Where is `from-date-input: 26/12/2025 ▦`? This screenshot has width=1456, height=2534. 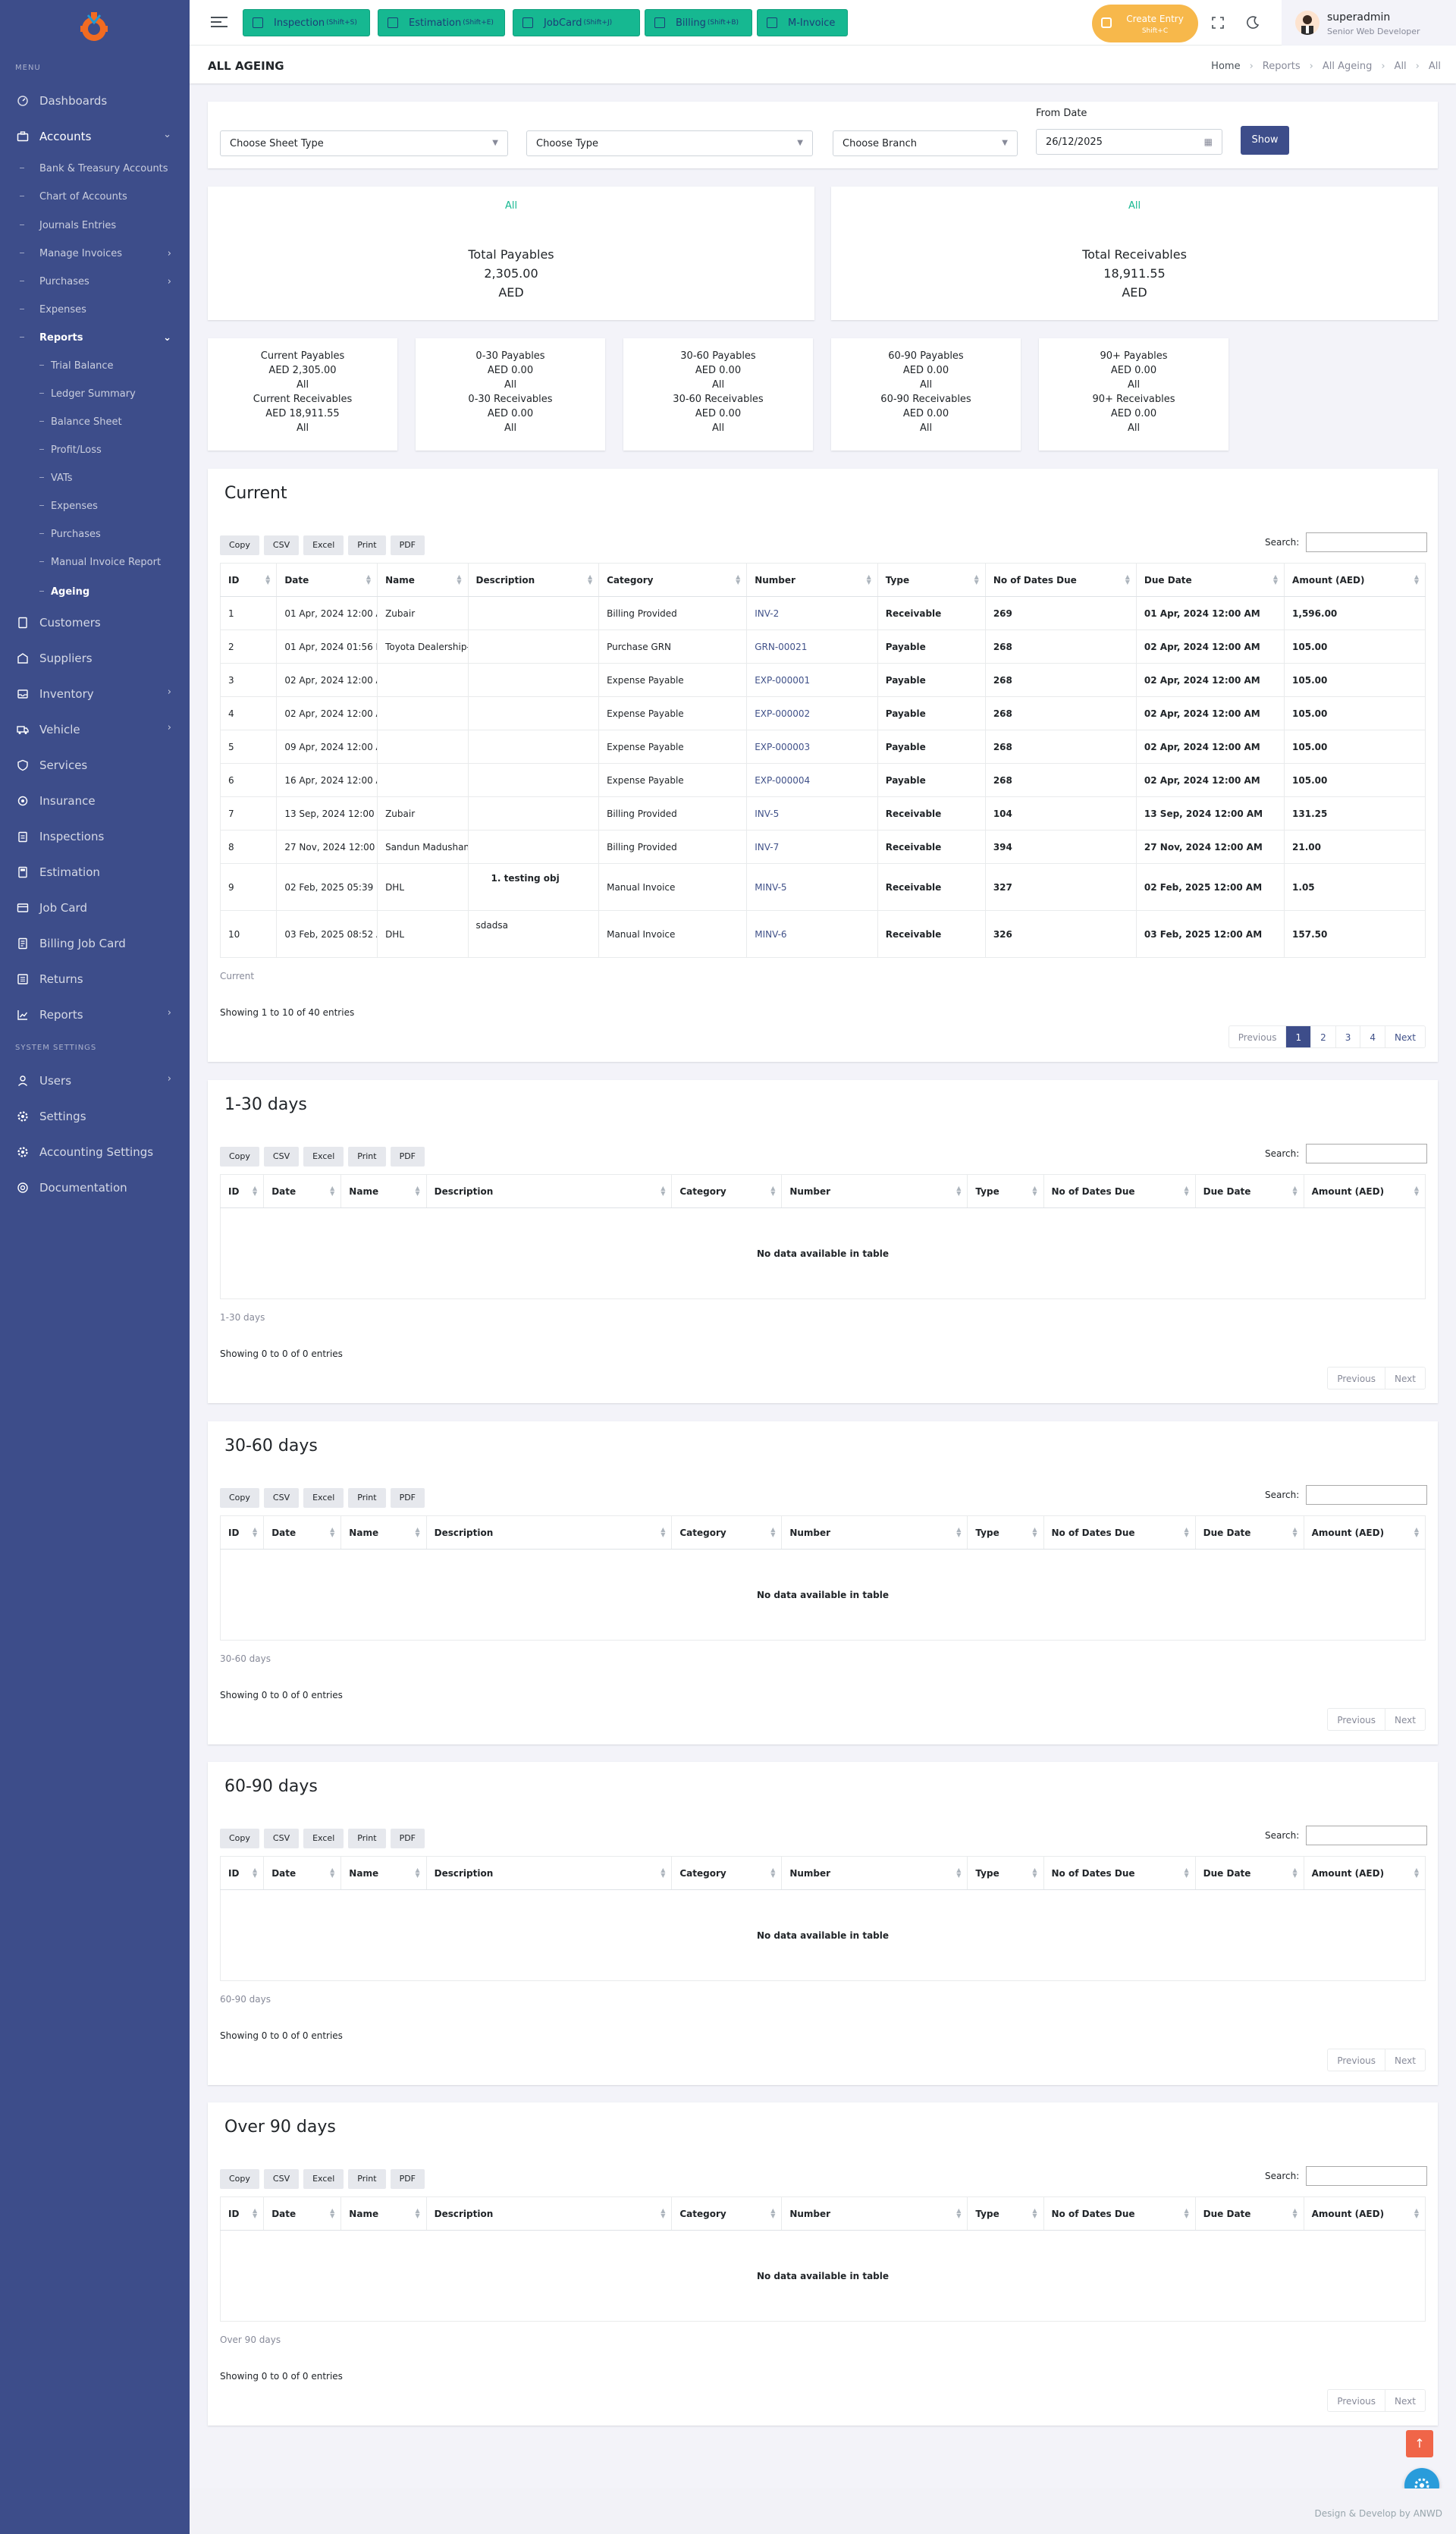 from-date-input: 26/12/2025 ▦ is located at coordinates (1129, 142).